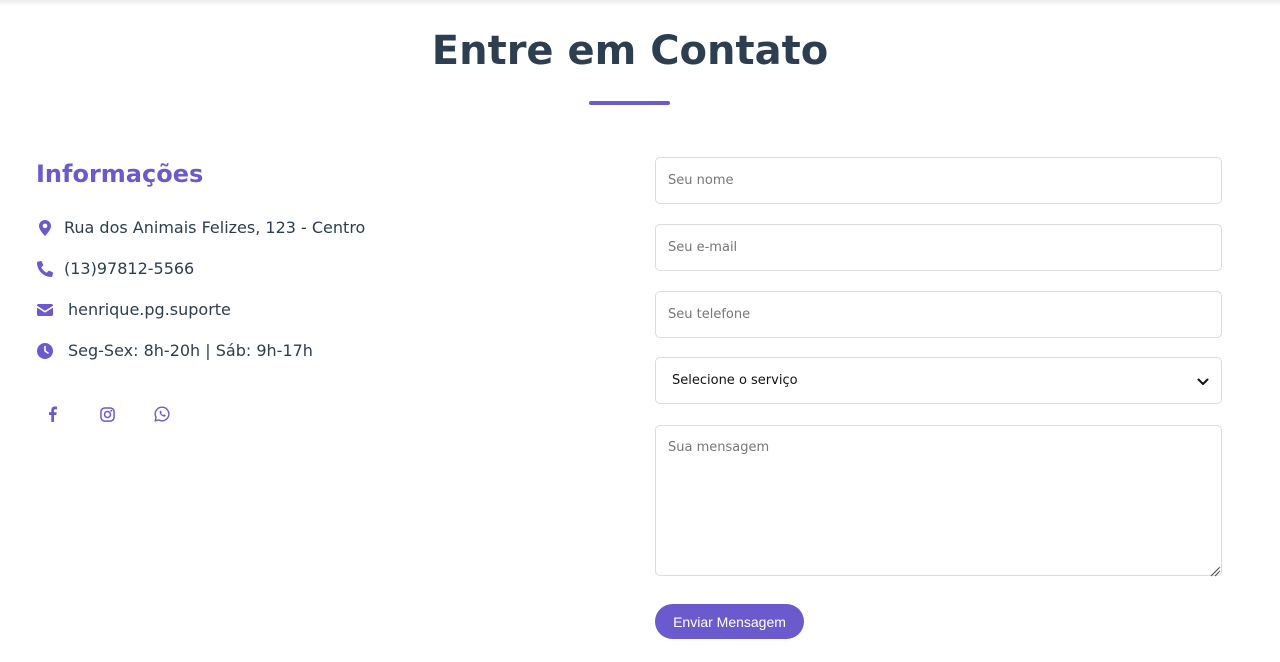 The width and height of the screenshot is (1280, 662). Describe the element at coordinates (630, 51) in the screenshot. I see `page-title: Entre em Contato` at that location.